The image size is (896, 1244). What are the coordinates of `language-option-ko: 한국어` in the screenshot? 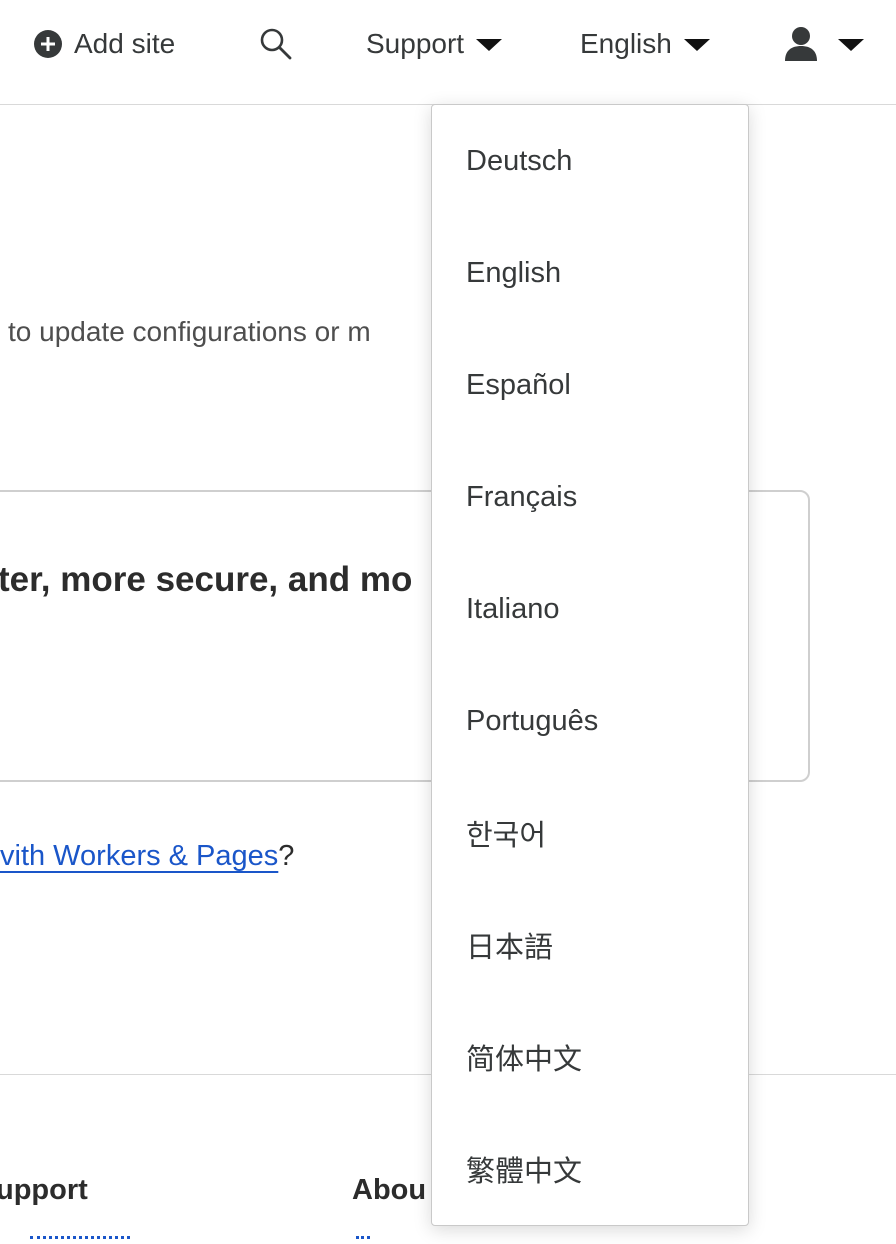 It's located at (590, 833).